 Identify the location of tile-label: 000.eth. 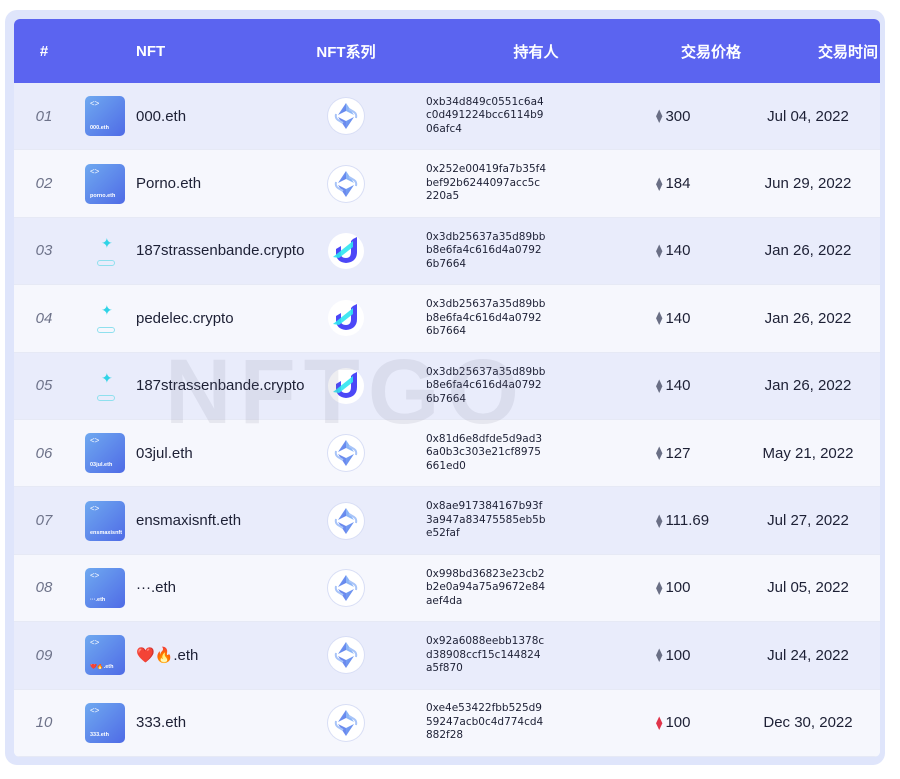
(99, 128).